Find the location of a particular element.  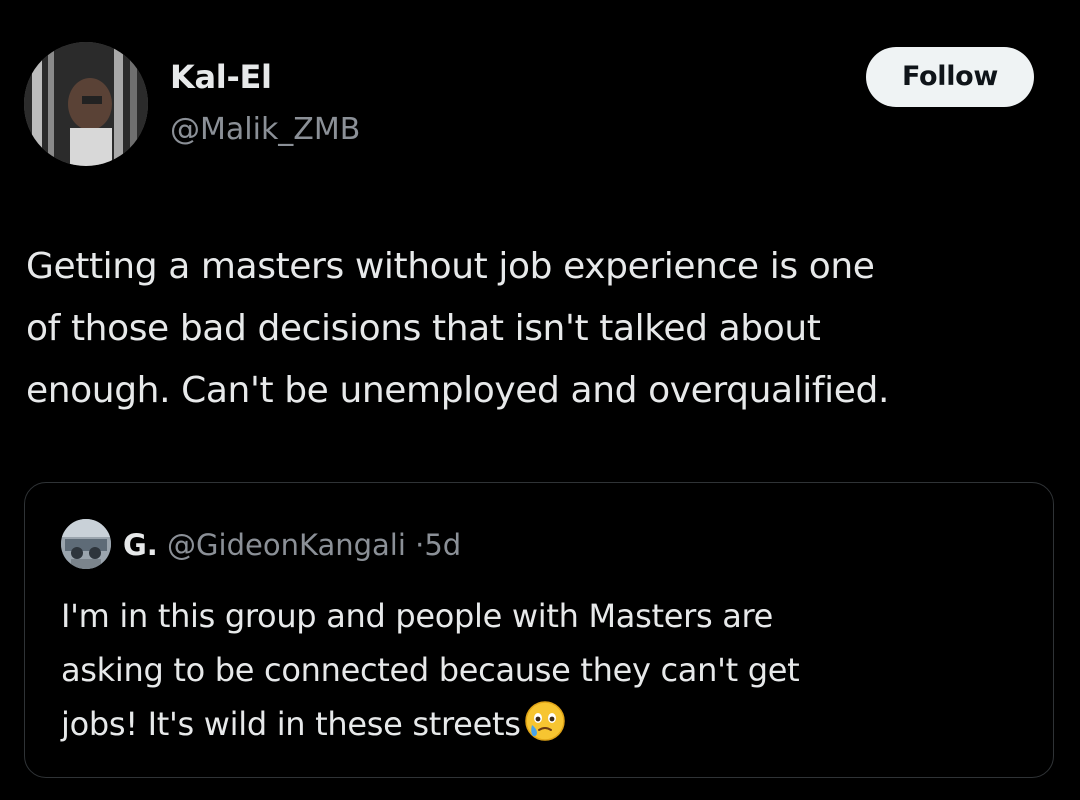

quoted-author-avatar is located at coordinates (86, 544).